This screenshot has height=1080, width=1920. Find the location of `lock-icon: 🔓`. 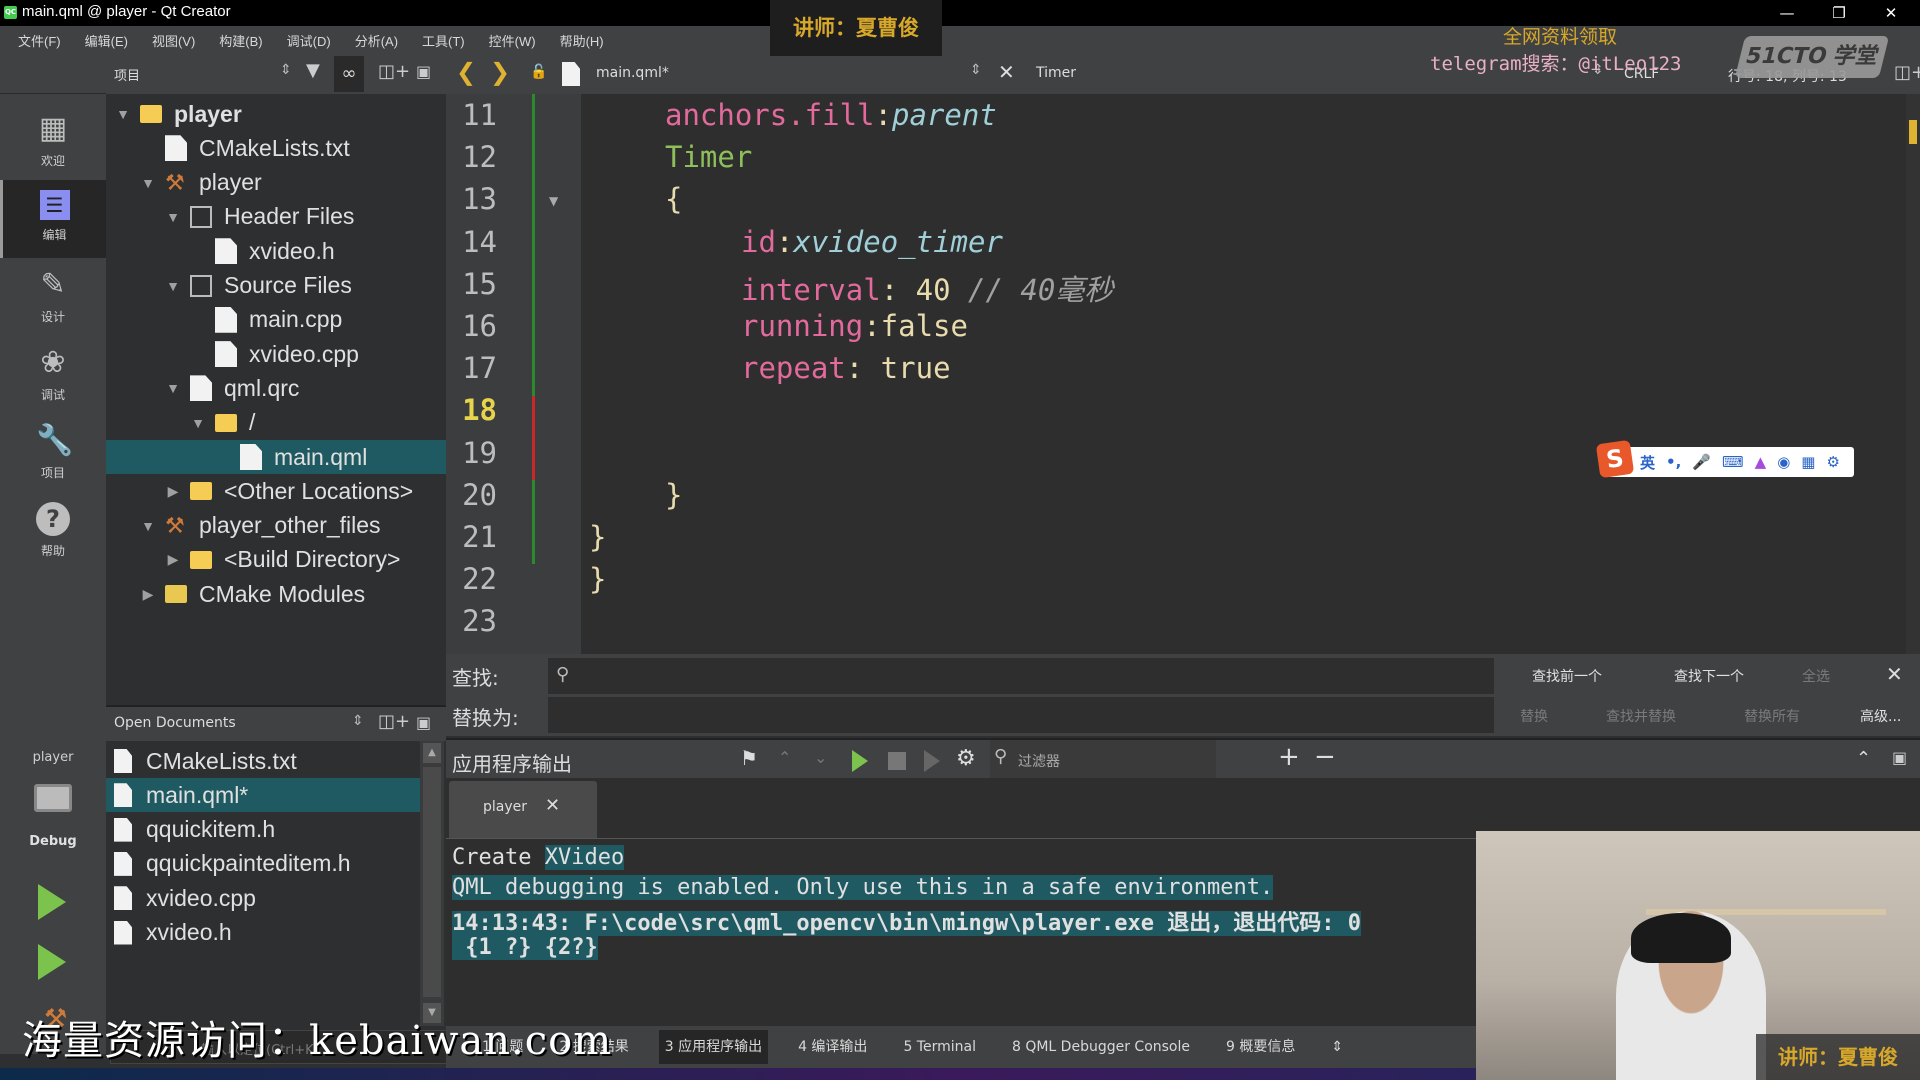

lock-icon: 🔓 is located at coordinates (538, 72).